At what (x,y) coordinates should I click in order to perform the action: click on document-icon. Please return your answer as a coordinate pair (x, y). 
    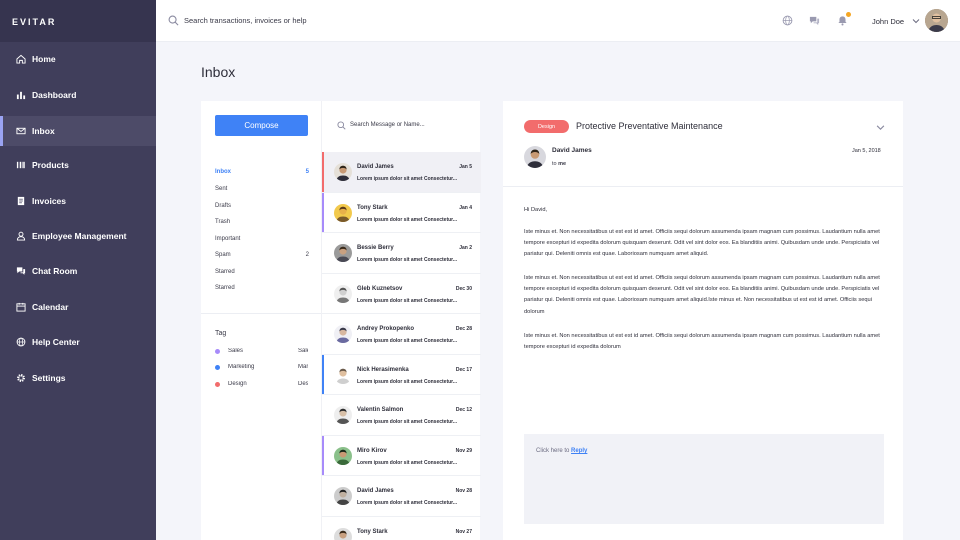
    Looking at the image, I should click on (20, 201).